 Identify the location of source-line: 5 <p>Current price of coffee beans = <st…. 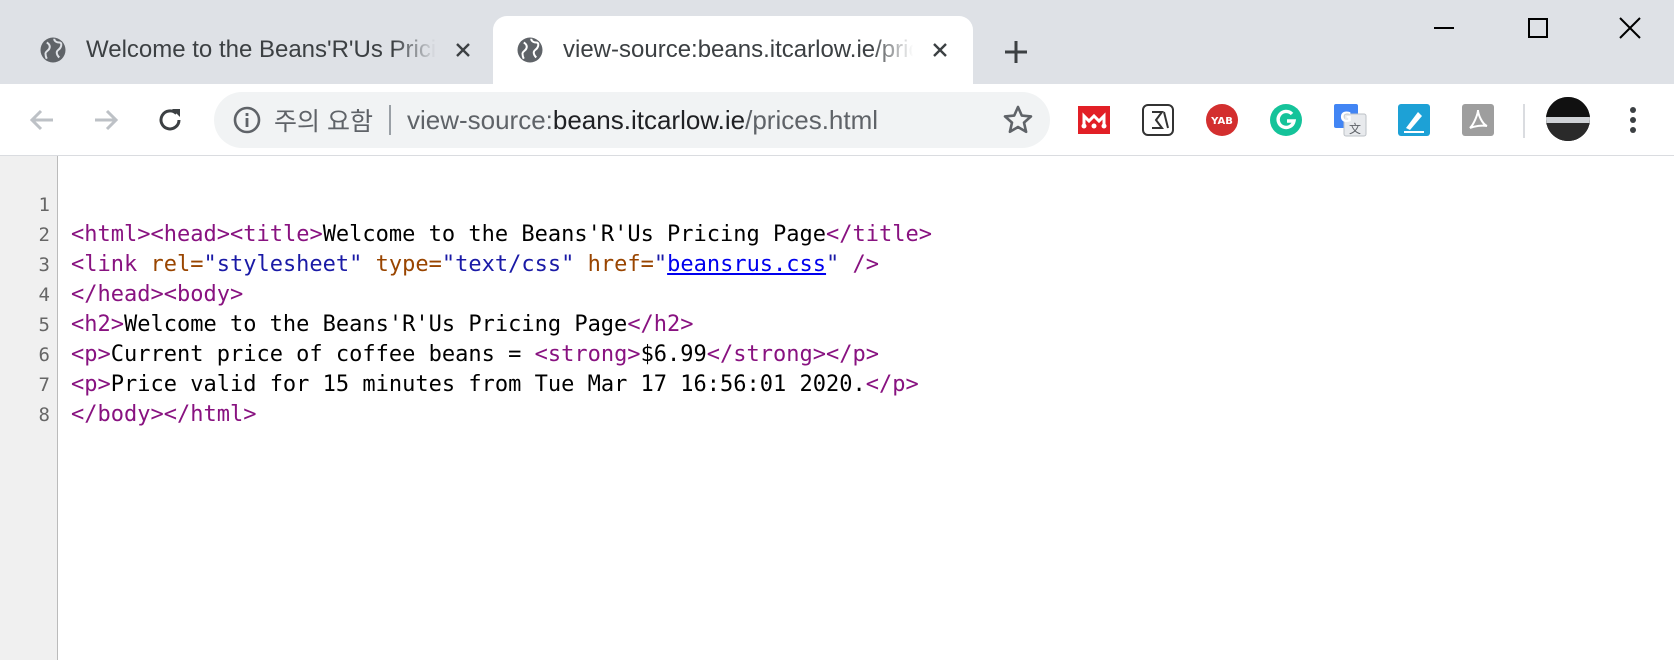
(837, 323).